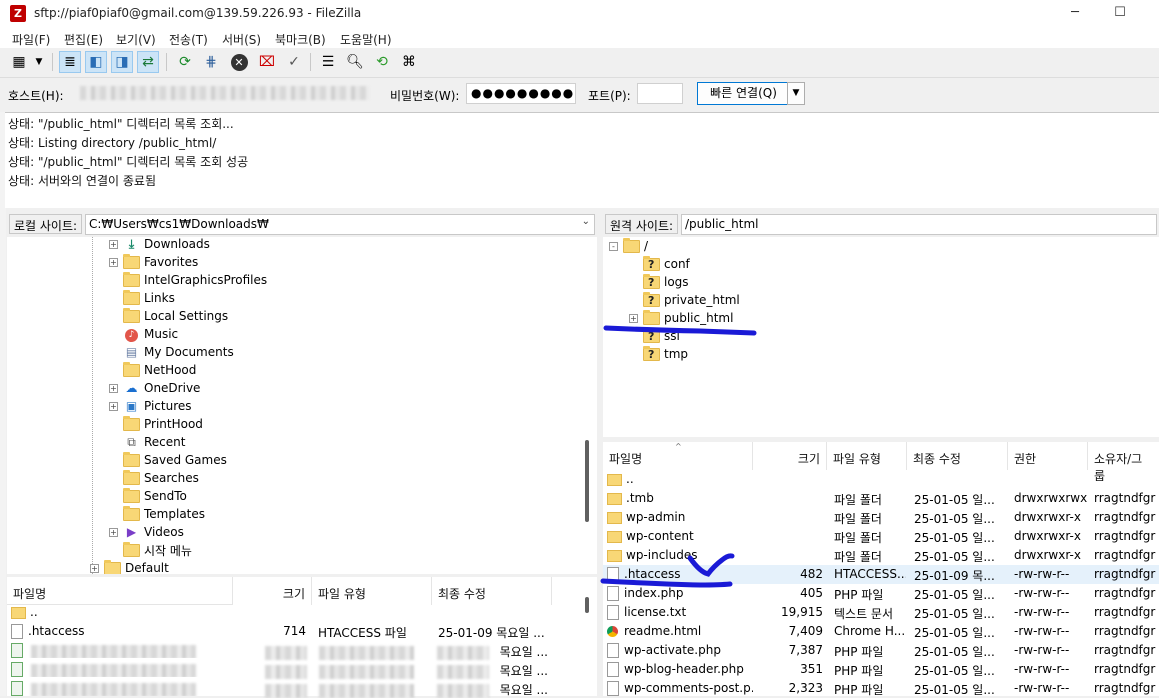 This screenshot has width=1159, height=698. What do you see at coordinates (300, 39) in the screenshot?
I see `menu-bookmarks: 북마크(B)` at bounding box center [300, 39].